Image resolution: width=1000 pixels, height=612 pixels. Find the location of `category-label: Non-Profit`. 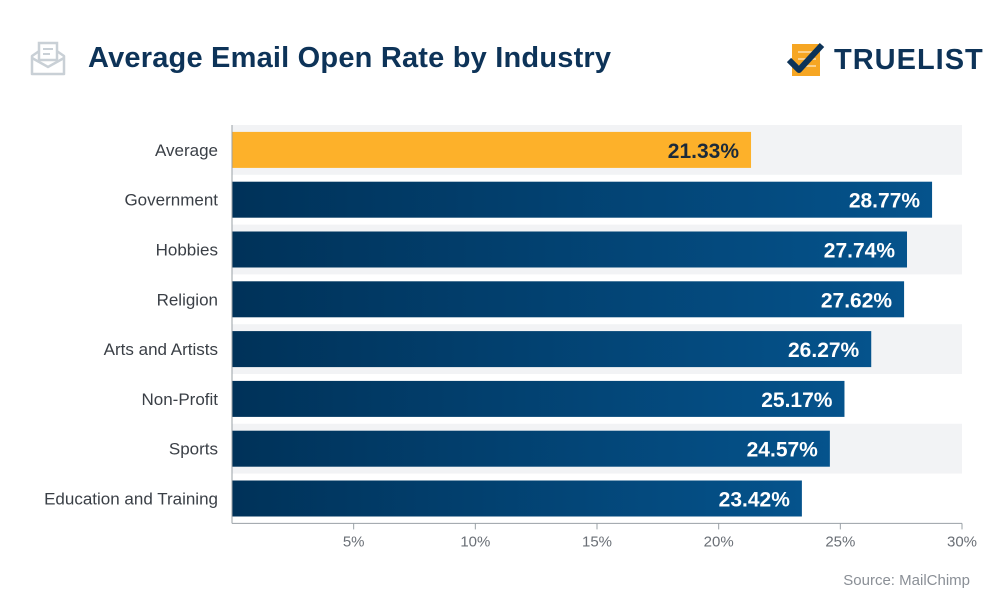

category-label: Non-Profit is located at coordinates (179, 399).